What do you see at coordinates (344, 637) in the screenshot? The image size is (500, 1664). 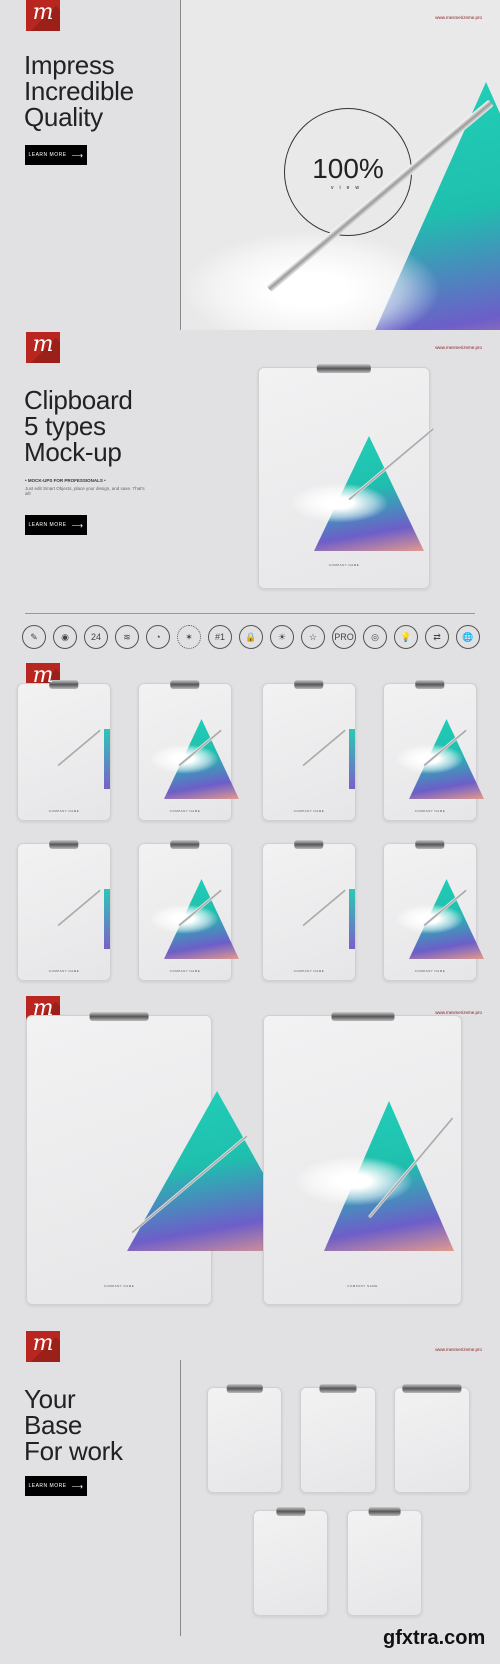 I see `pro-icon: PRO` at bounding box center [344, 637].